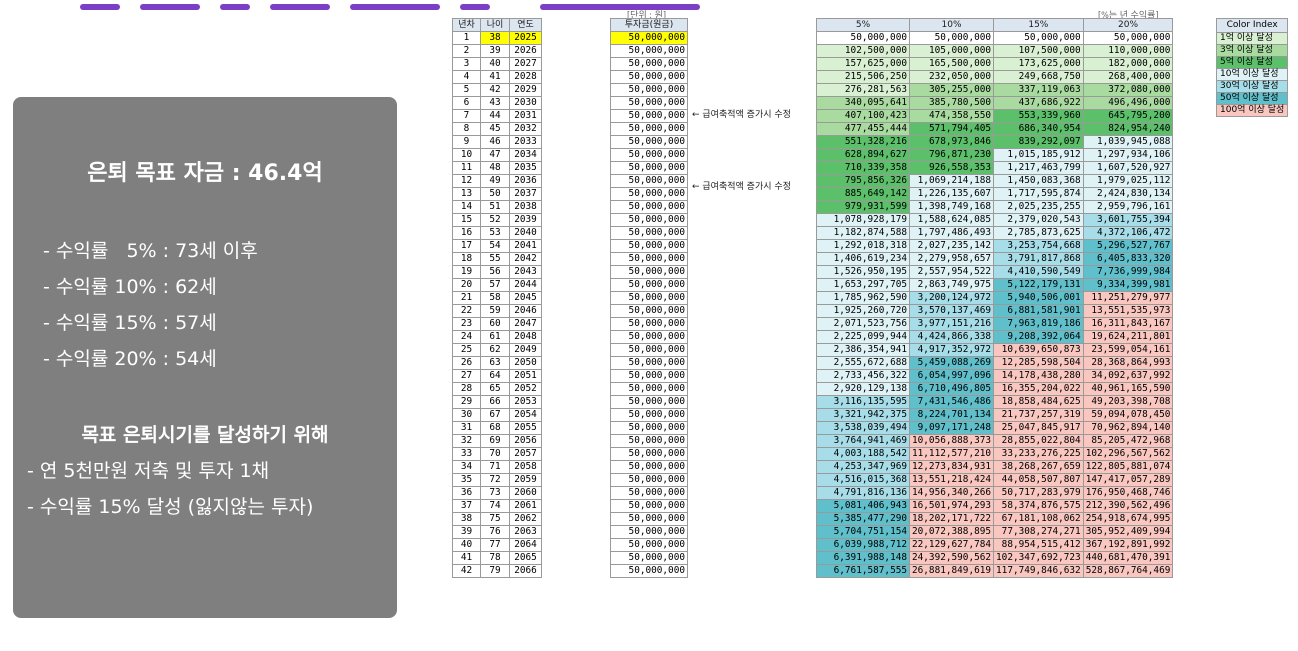  I want to click on legend-item: 5억 이상 달성, so click(1252, 62).